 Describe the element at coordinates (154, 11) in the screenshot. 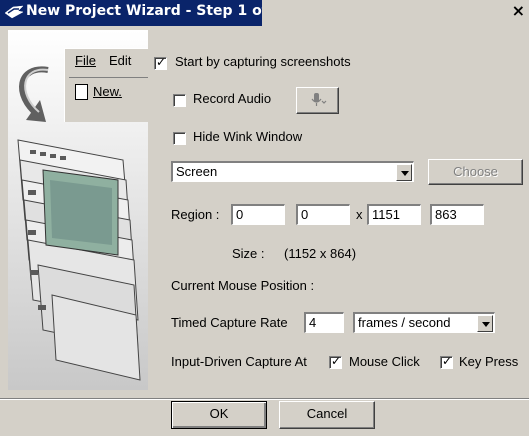

I see `window-title: New Project Wizard - Step 1 of 2` at that location.